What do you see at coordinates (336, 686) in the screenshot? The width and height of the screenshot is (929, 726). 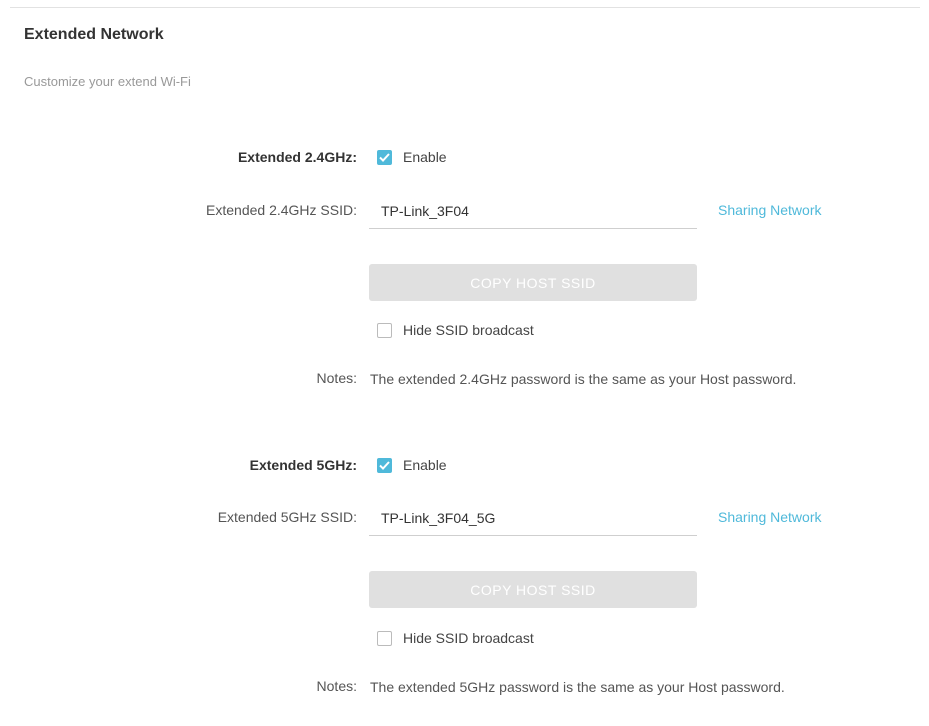 I see `notes-5ghz-label: Notes:` at bounding box center [336, 686].